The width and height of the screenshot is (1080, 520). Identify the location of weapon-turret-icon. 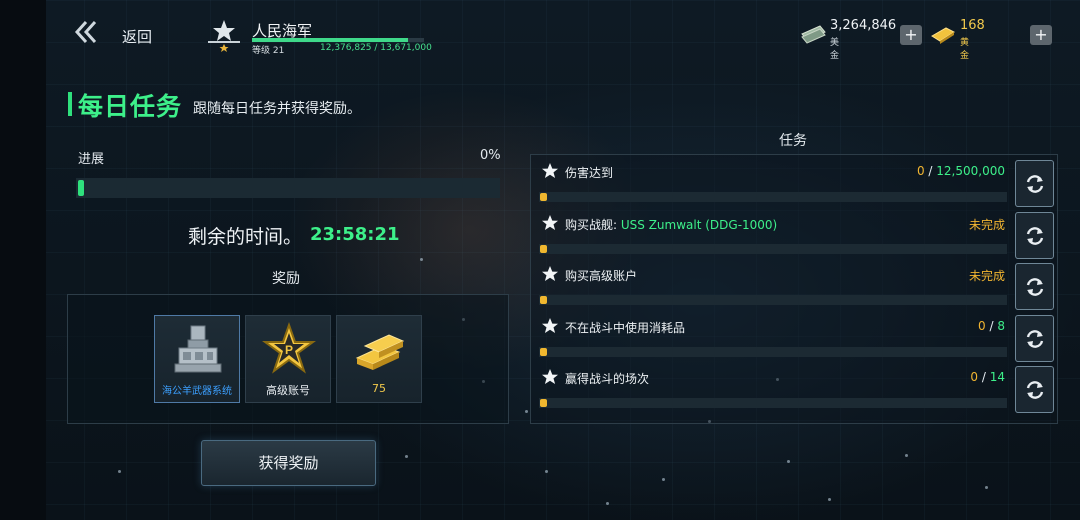
(198, 349).